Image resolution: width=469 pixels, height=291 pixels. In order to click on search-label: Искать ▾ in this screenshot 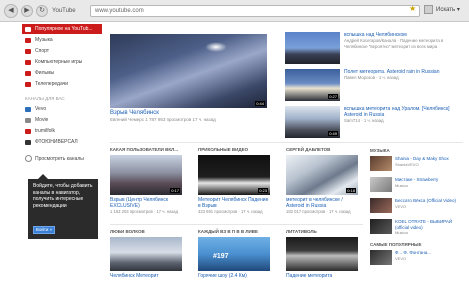, I will do `click(448, 9)`.